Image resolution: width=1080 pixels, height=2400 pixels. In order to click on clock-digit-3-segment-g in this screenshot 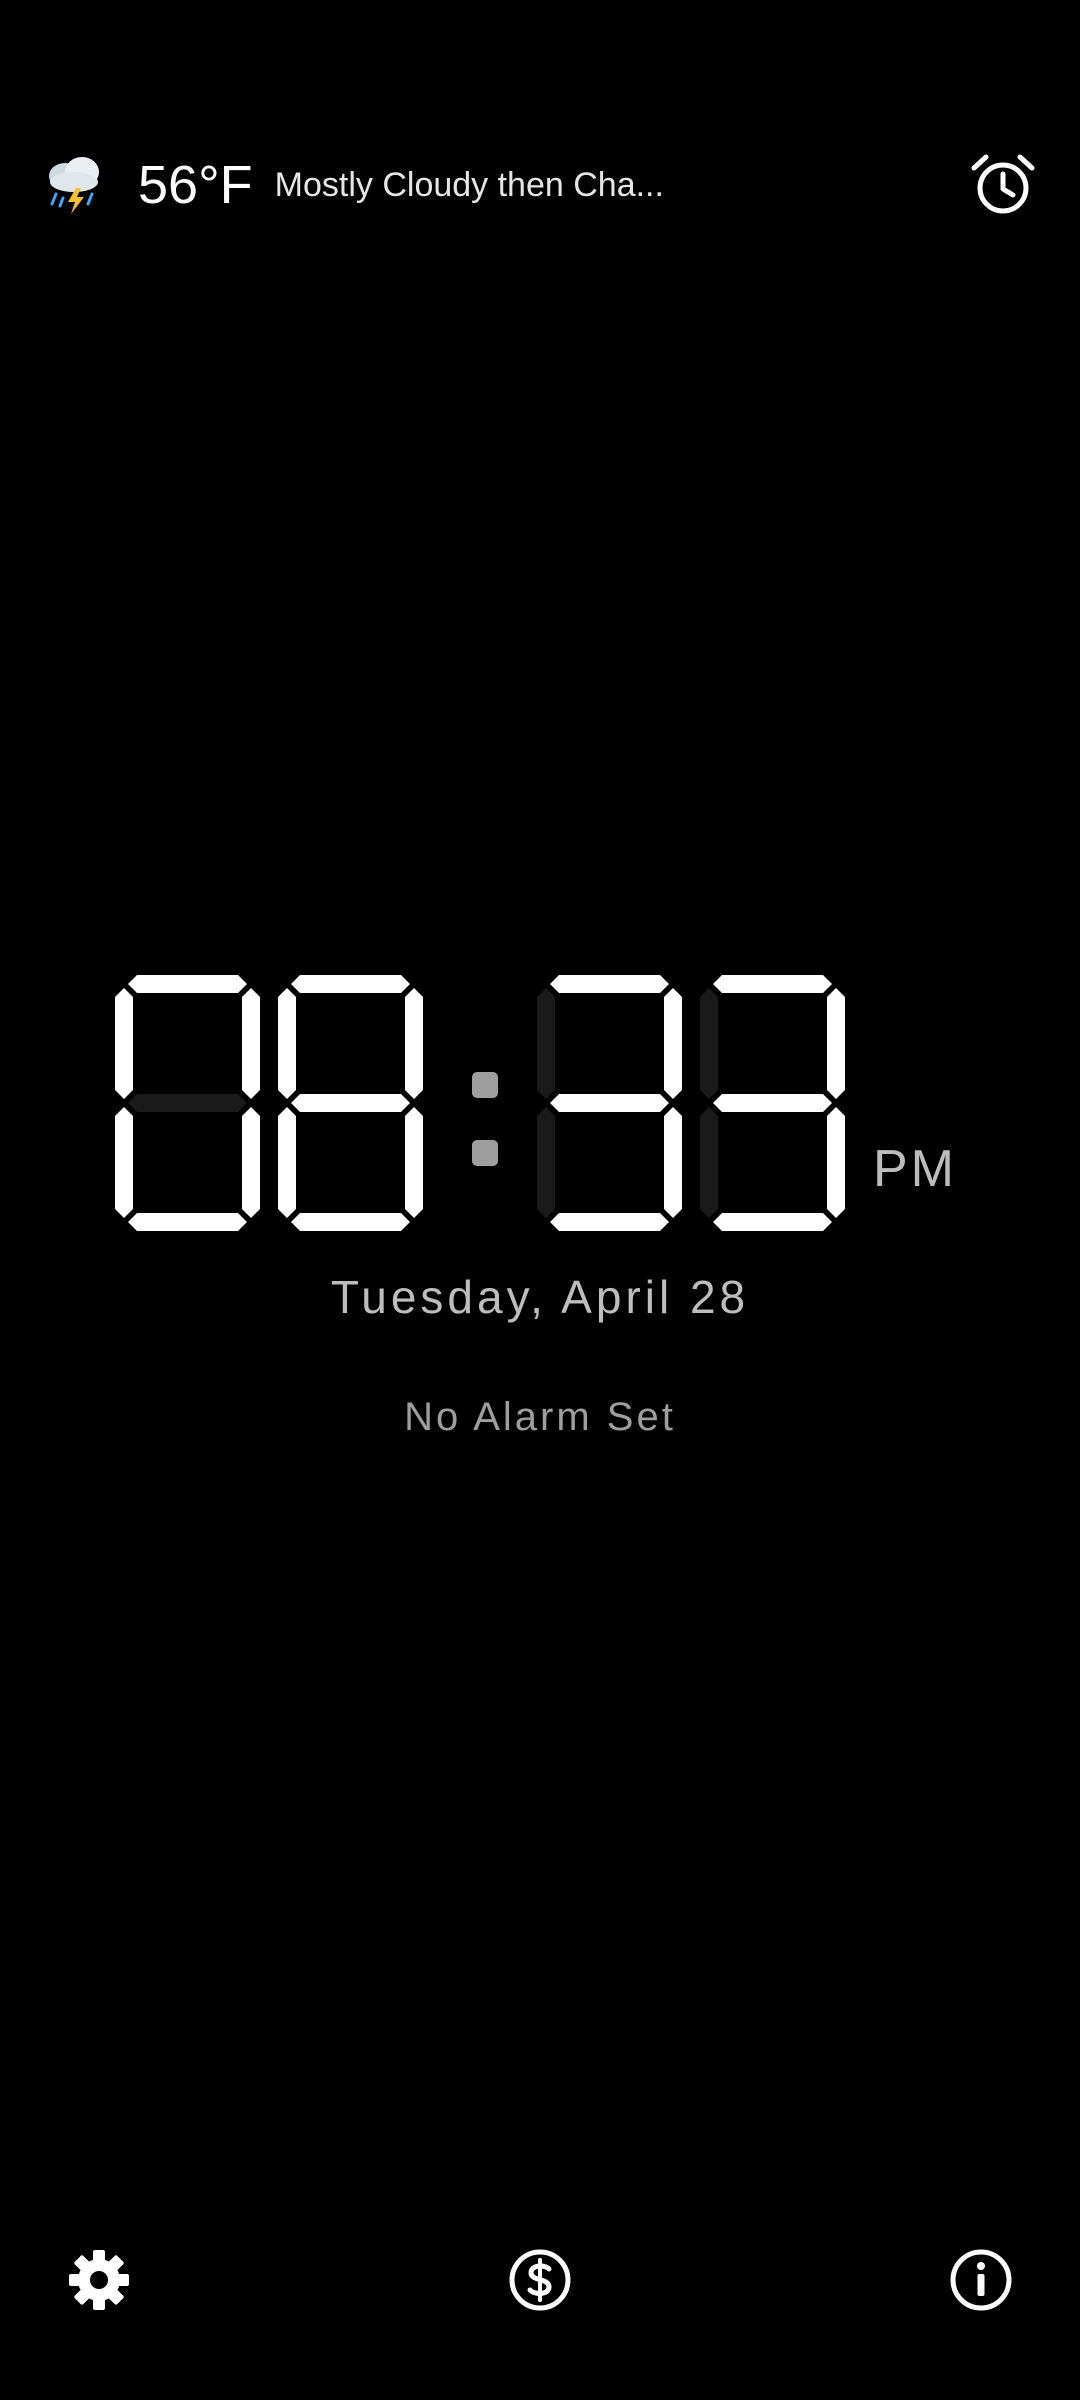, I will do `click(609, 1103)`.